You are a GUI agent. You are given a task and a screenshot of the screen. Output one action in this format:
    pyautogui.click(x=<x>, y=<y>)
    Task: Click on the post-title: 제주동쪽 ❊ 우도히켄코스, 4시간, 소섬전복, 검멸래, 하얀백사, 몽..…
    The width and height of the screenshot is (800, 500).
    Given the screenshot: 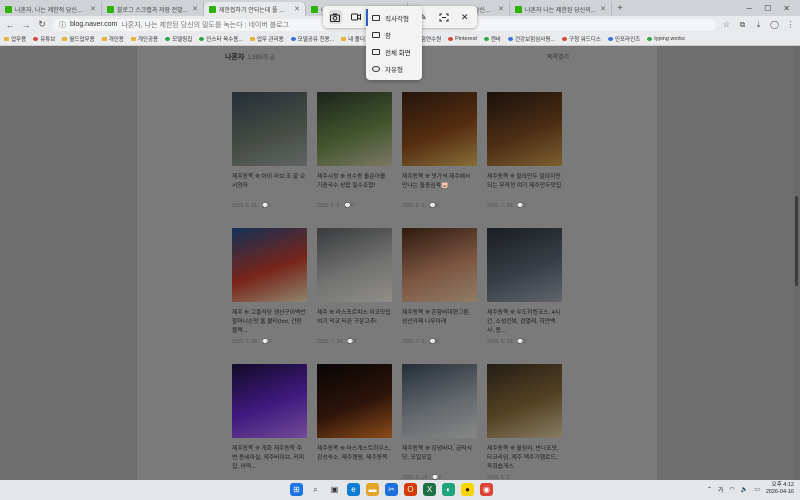 What is the action you would take?
    pyautogui.click(x=524, y=322)
    